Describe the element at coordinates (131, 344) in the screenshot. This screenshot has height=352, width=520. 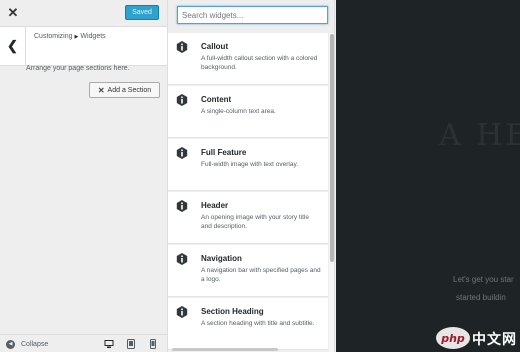
I see `tablet-icon` at that location.